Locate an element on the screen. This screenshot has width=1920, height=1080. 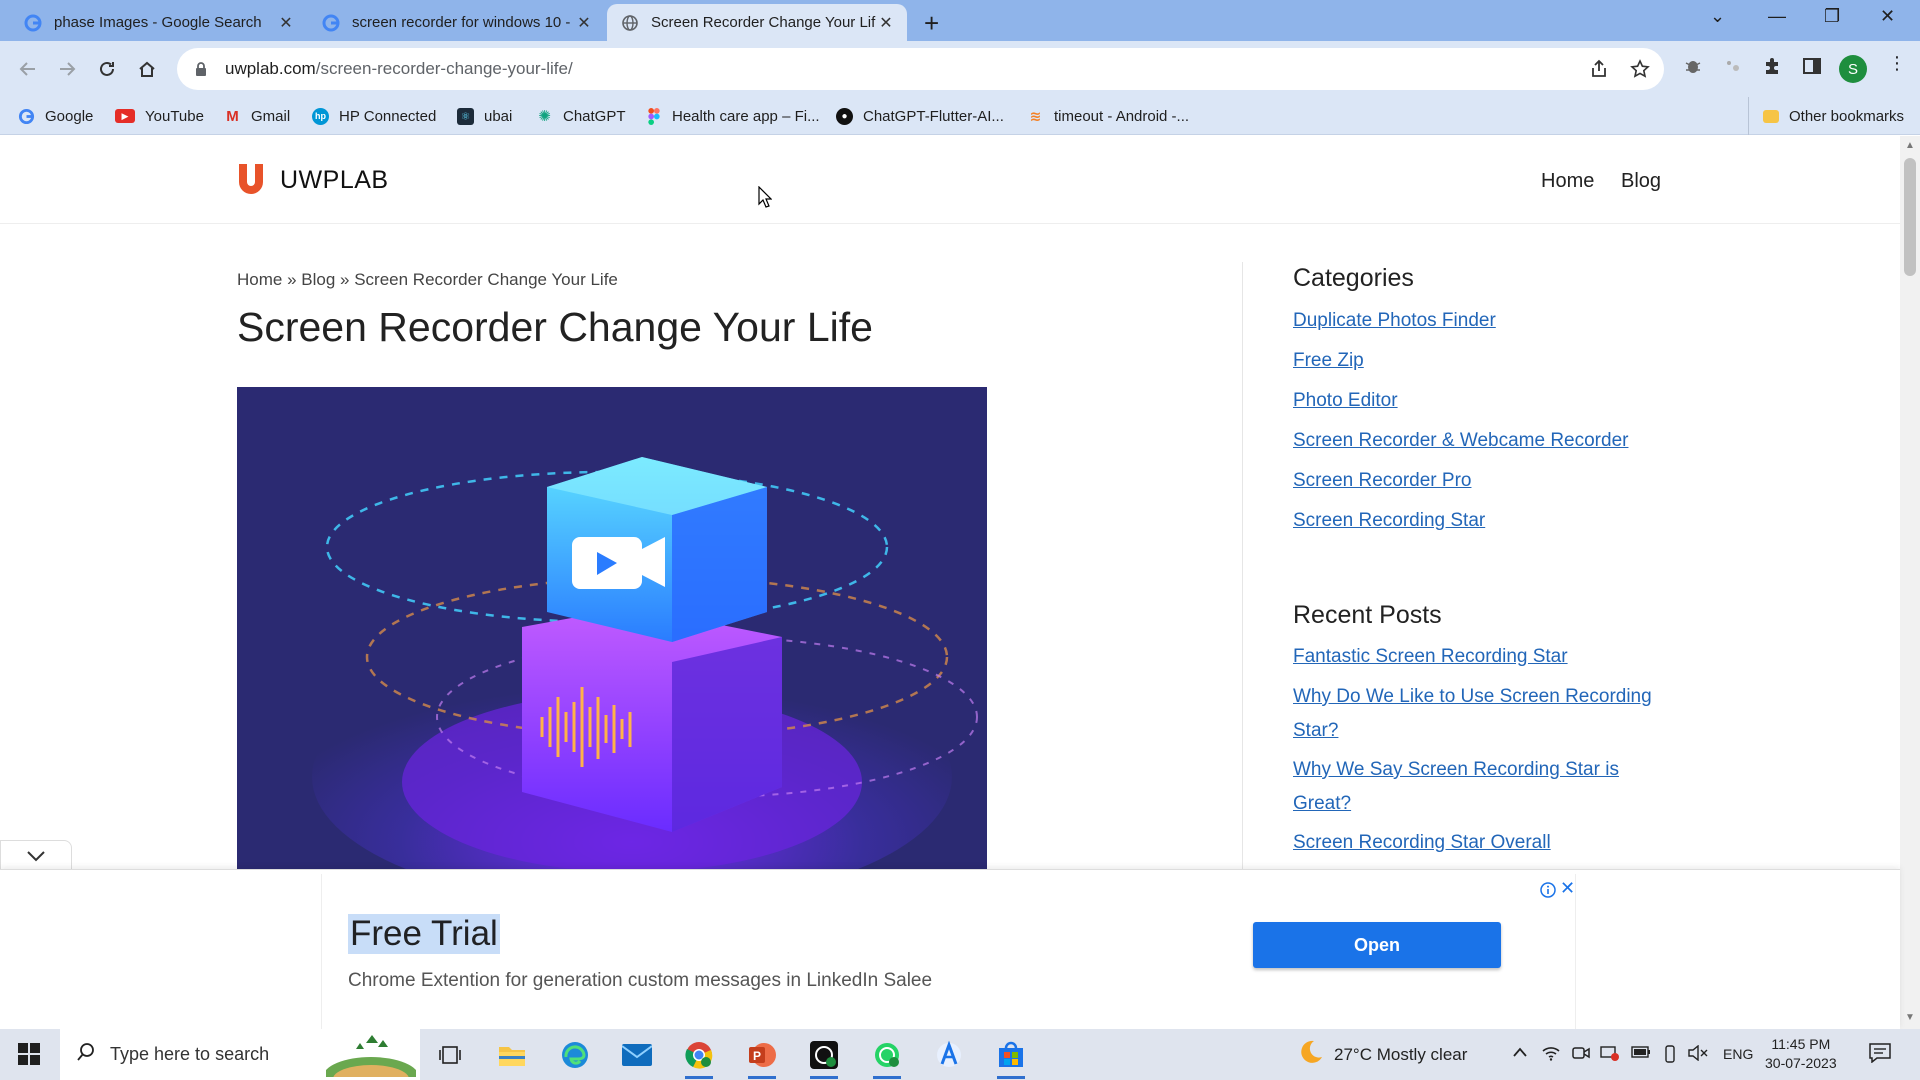
back-icon is located at coordinates (28, 69).